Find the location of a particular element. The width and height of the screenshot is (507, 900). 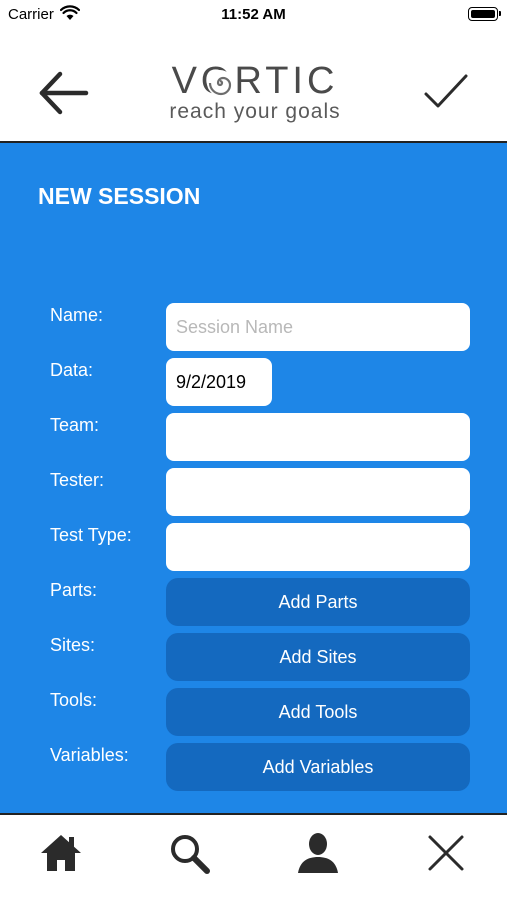

tester-input is located at coordinates (318, 492).